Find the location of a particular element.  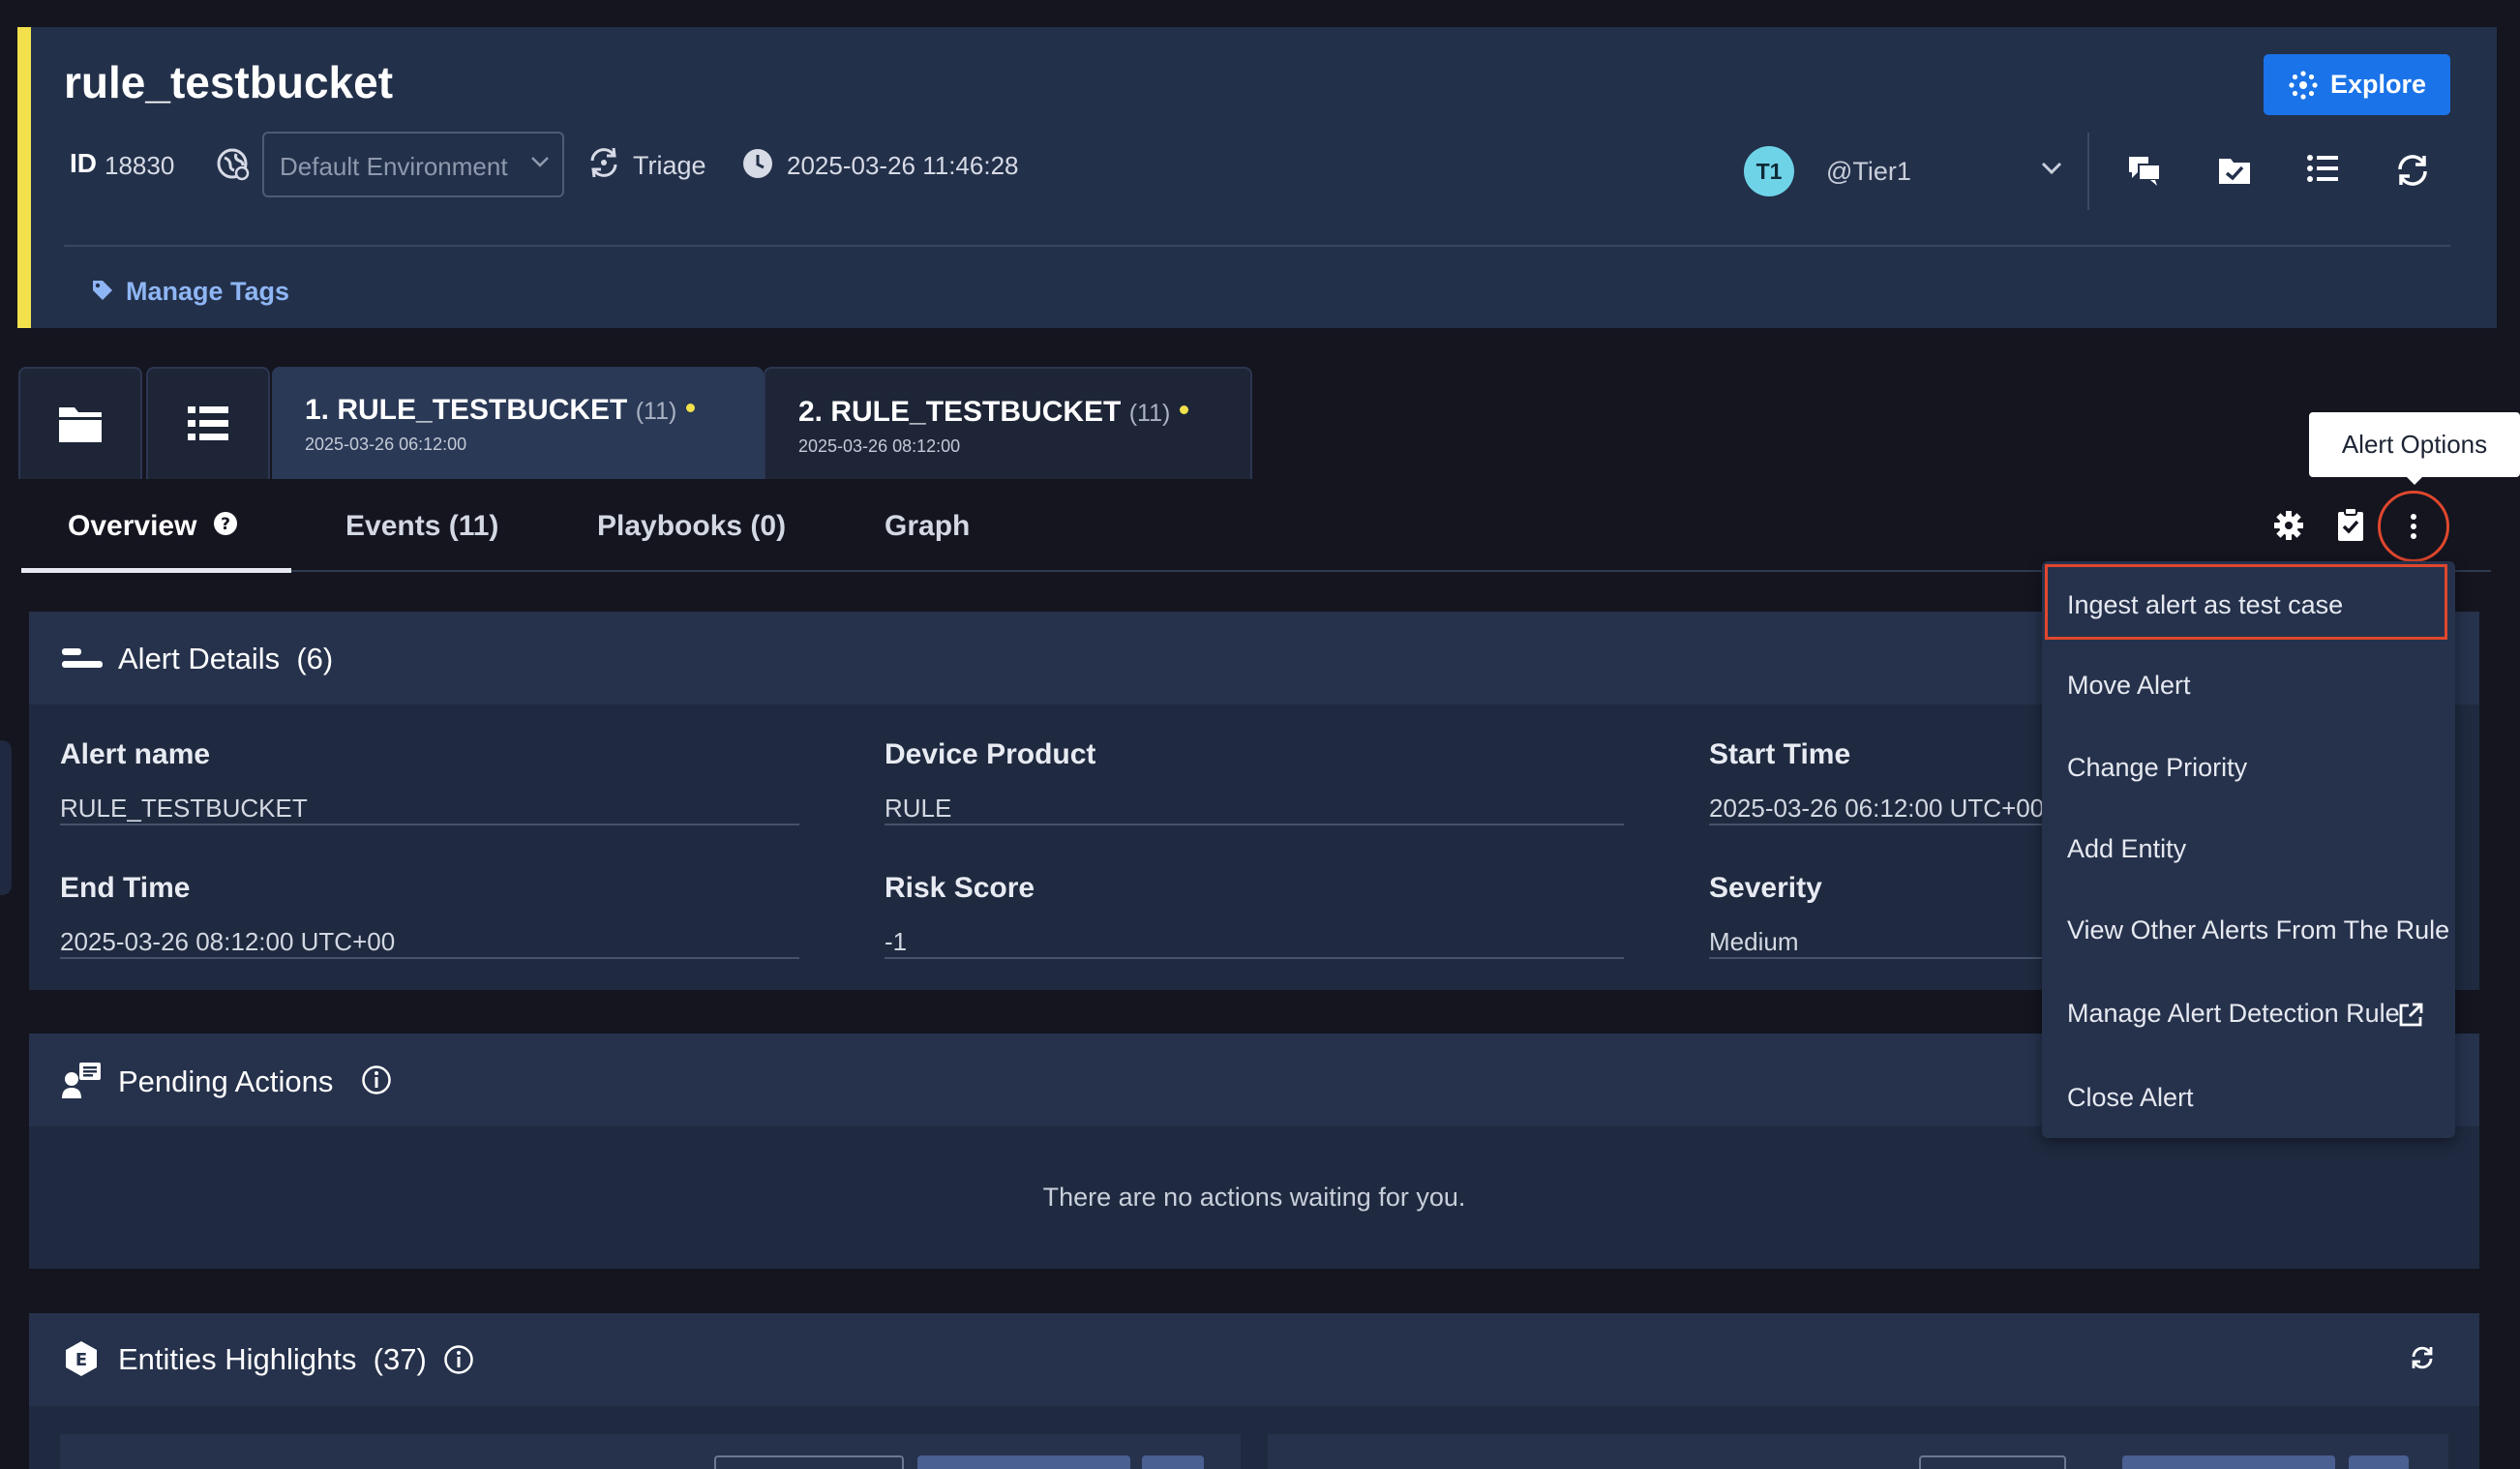

page-title: rule_testbucket is located at coordinates (229, 82).